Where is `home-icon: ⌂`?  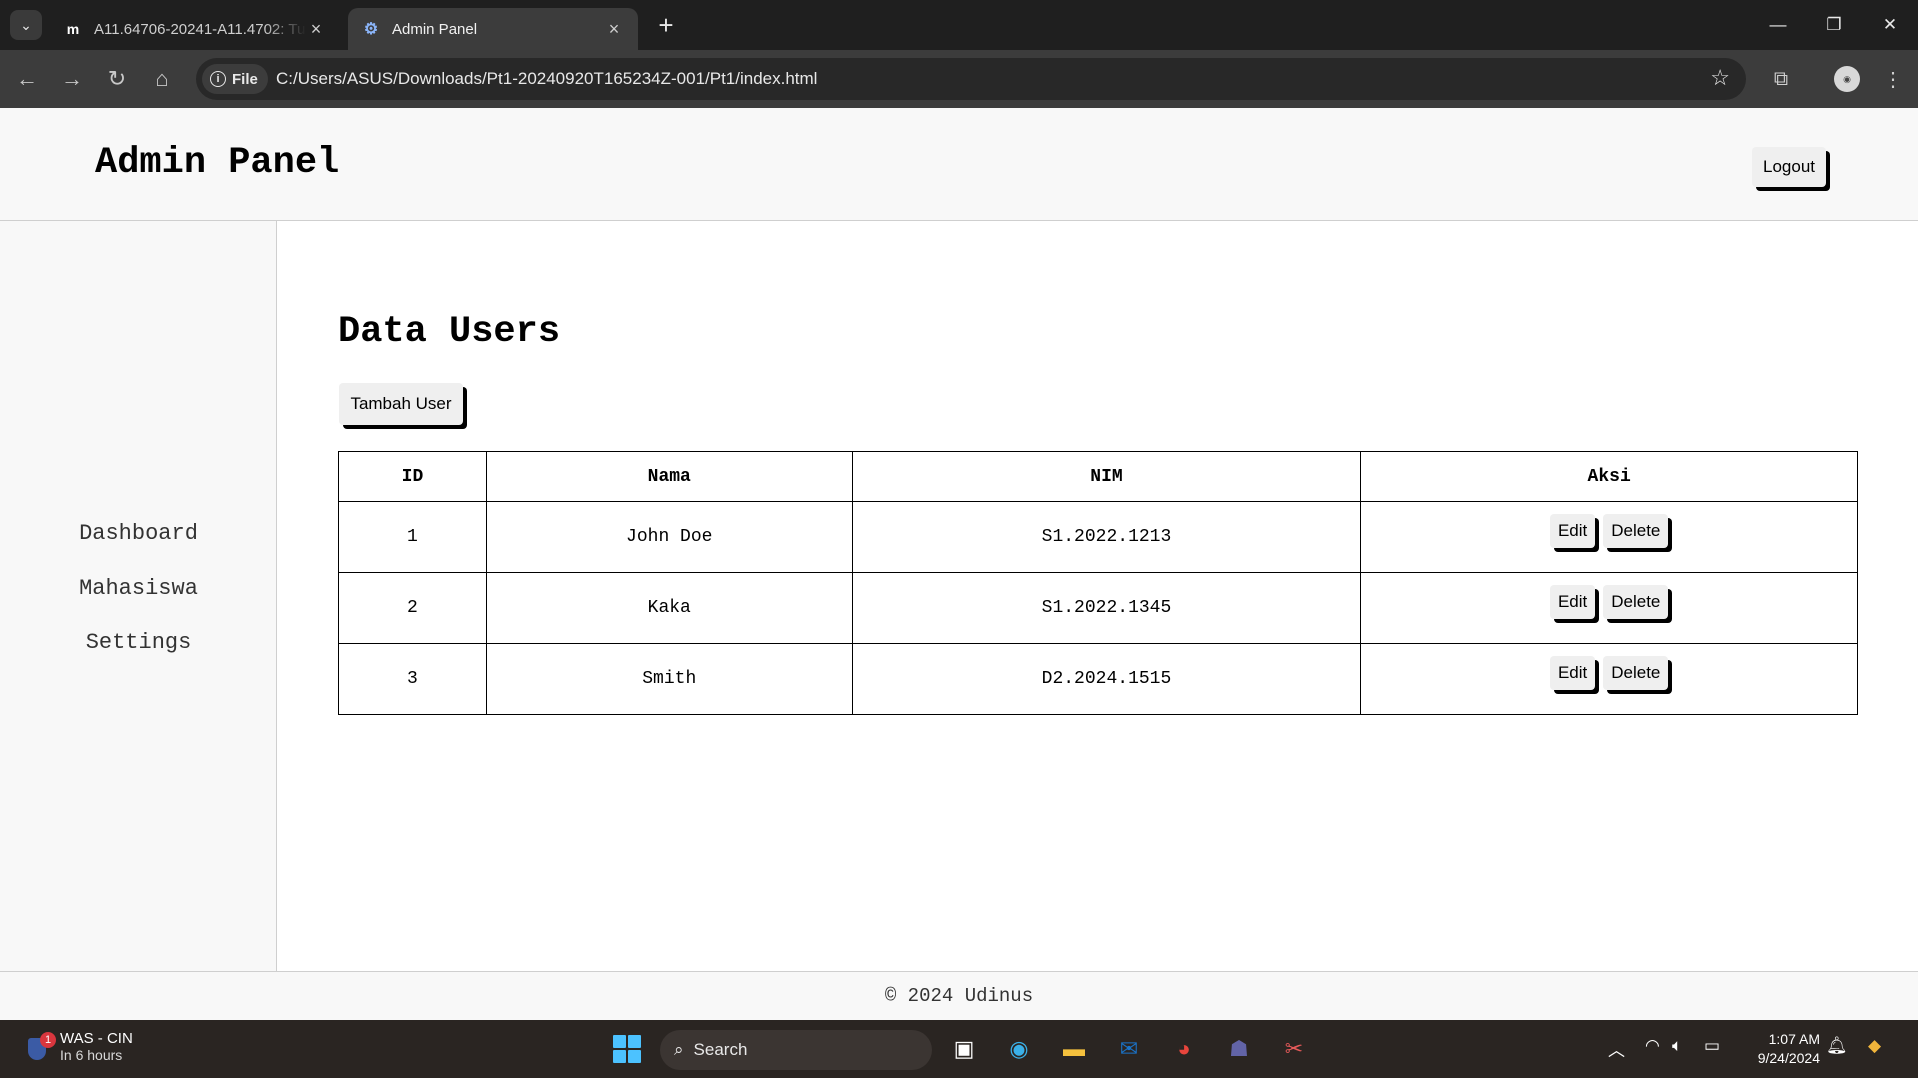 home-icon: ⌂ is located at coordinates (162, 79).